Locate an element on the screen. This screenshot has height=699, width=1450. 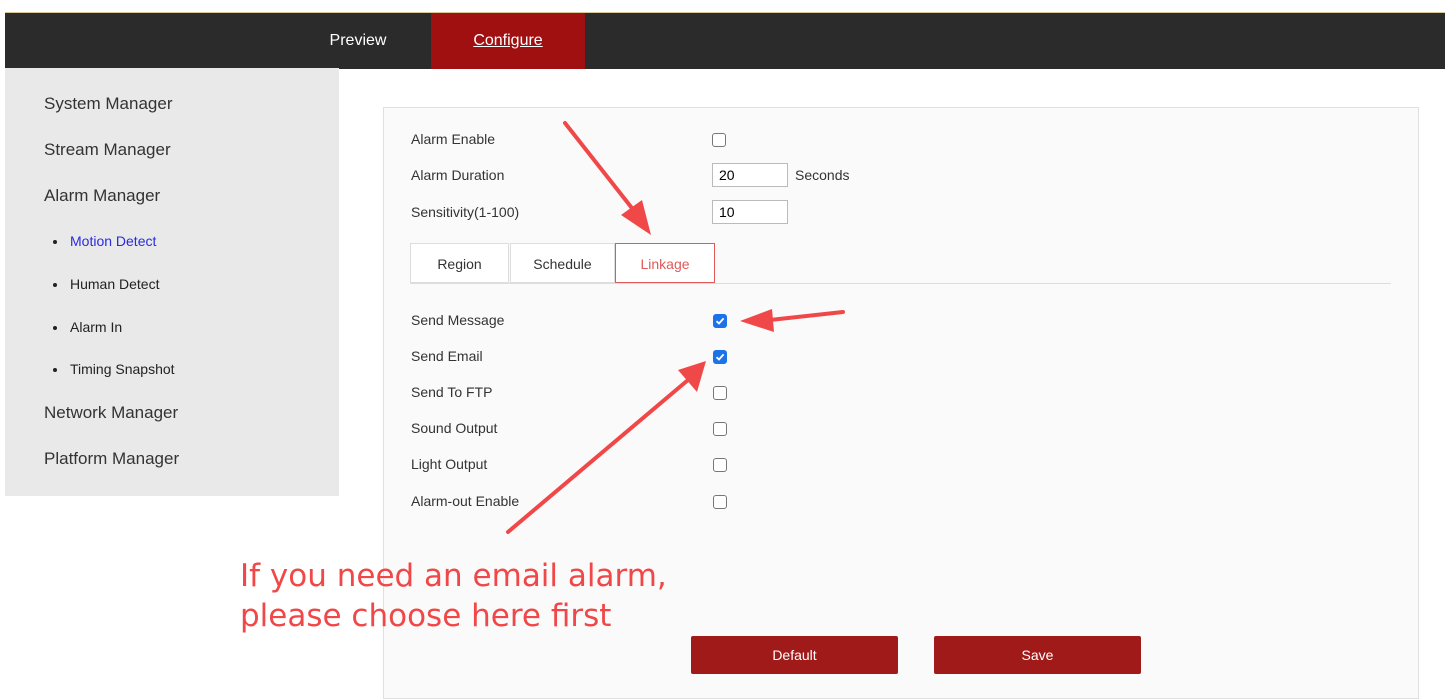
sidebar-subitem-label: Human Detect is located at coordinates (115, 284).